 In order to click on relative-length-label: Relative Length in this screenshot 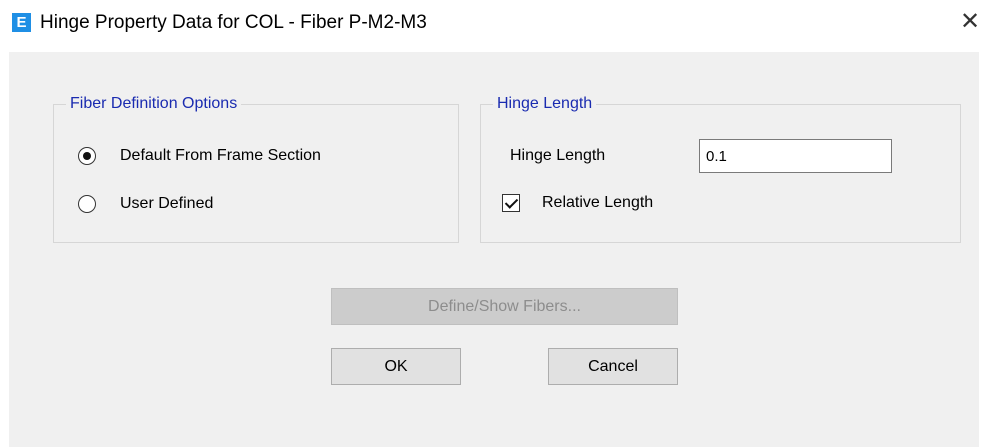, I will do `click(598, 202)`.